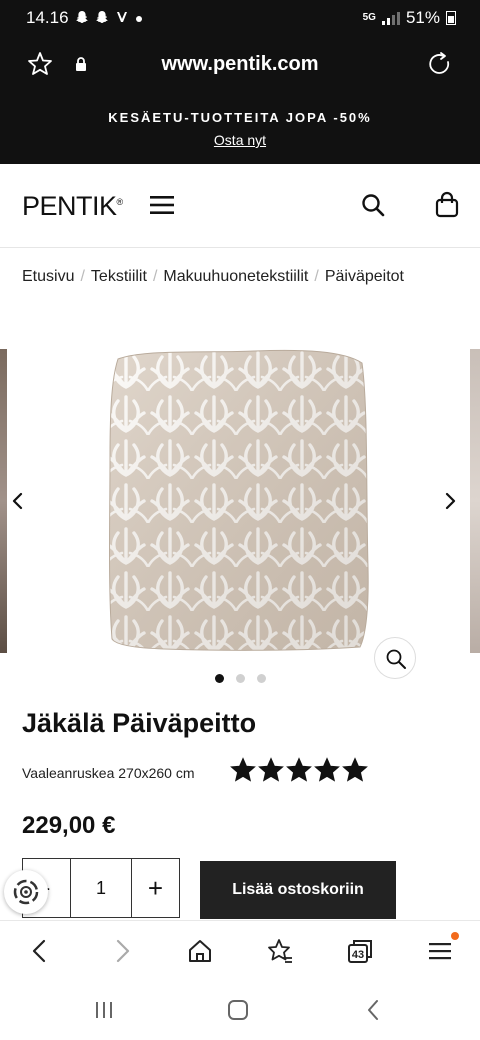  I want to click on logo-text: PENTIK, so click(69, 206).